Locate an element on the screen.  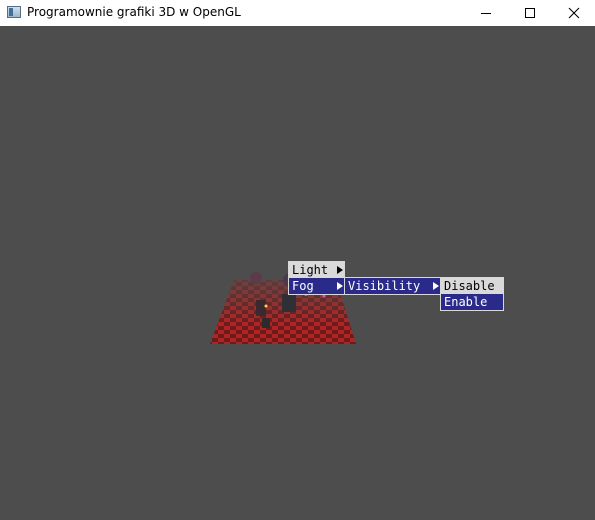
menu-item-light: Light is located at coordinates (316, 270).